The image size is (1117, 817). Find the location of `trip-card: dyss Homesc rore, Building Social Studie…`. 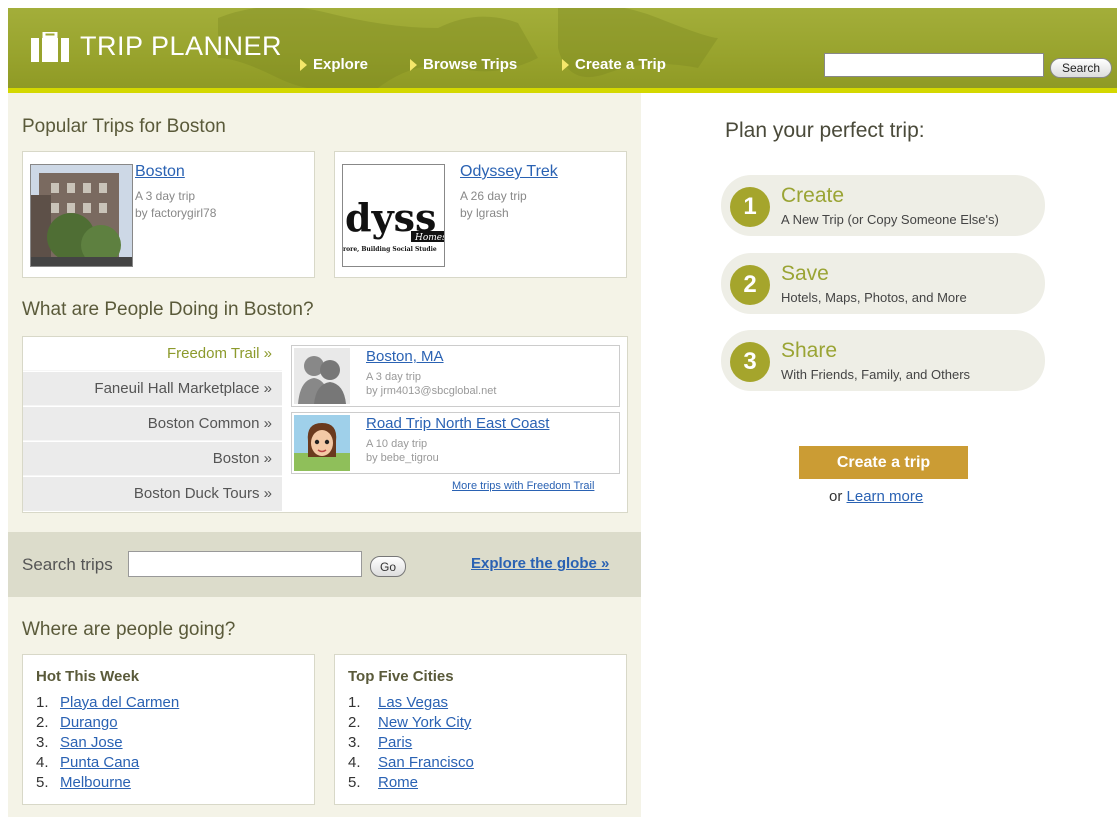

trip-card: dyss Homesc rore, Building Social Studie… is located at coordinates (480, 214).